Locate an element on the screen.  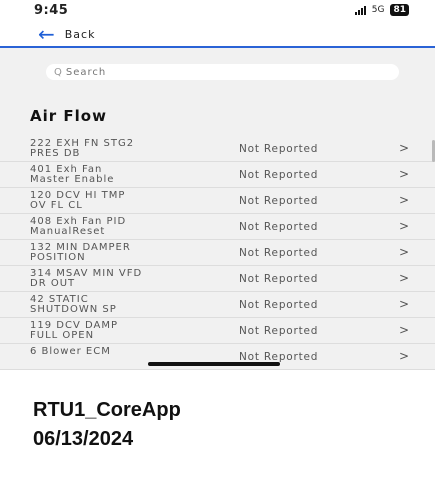
signal-icon is located at coordinates (360, 10).